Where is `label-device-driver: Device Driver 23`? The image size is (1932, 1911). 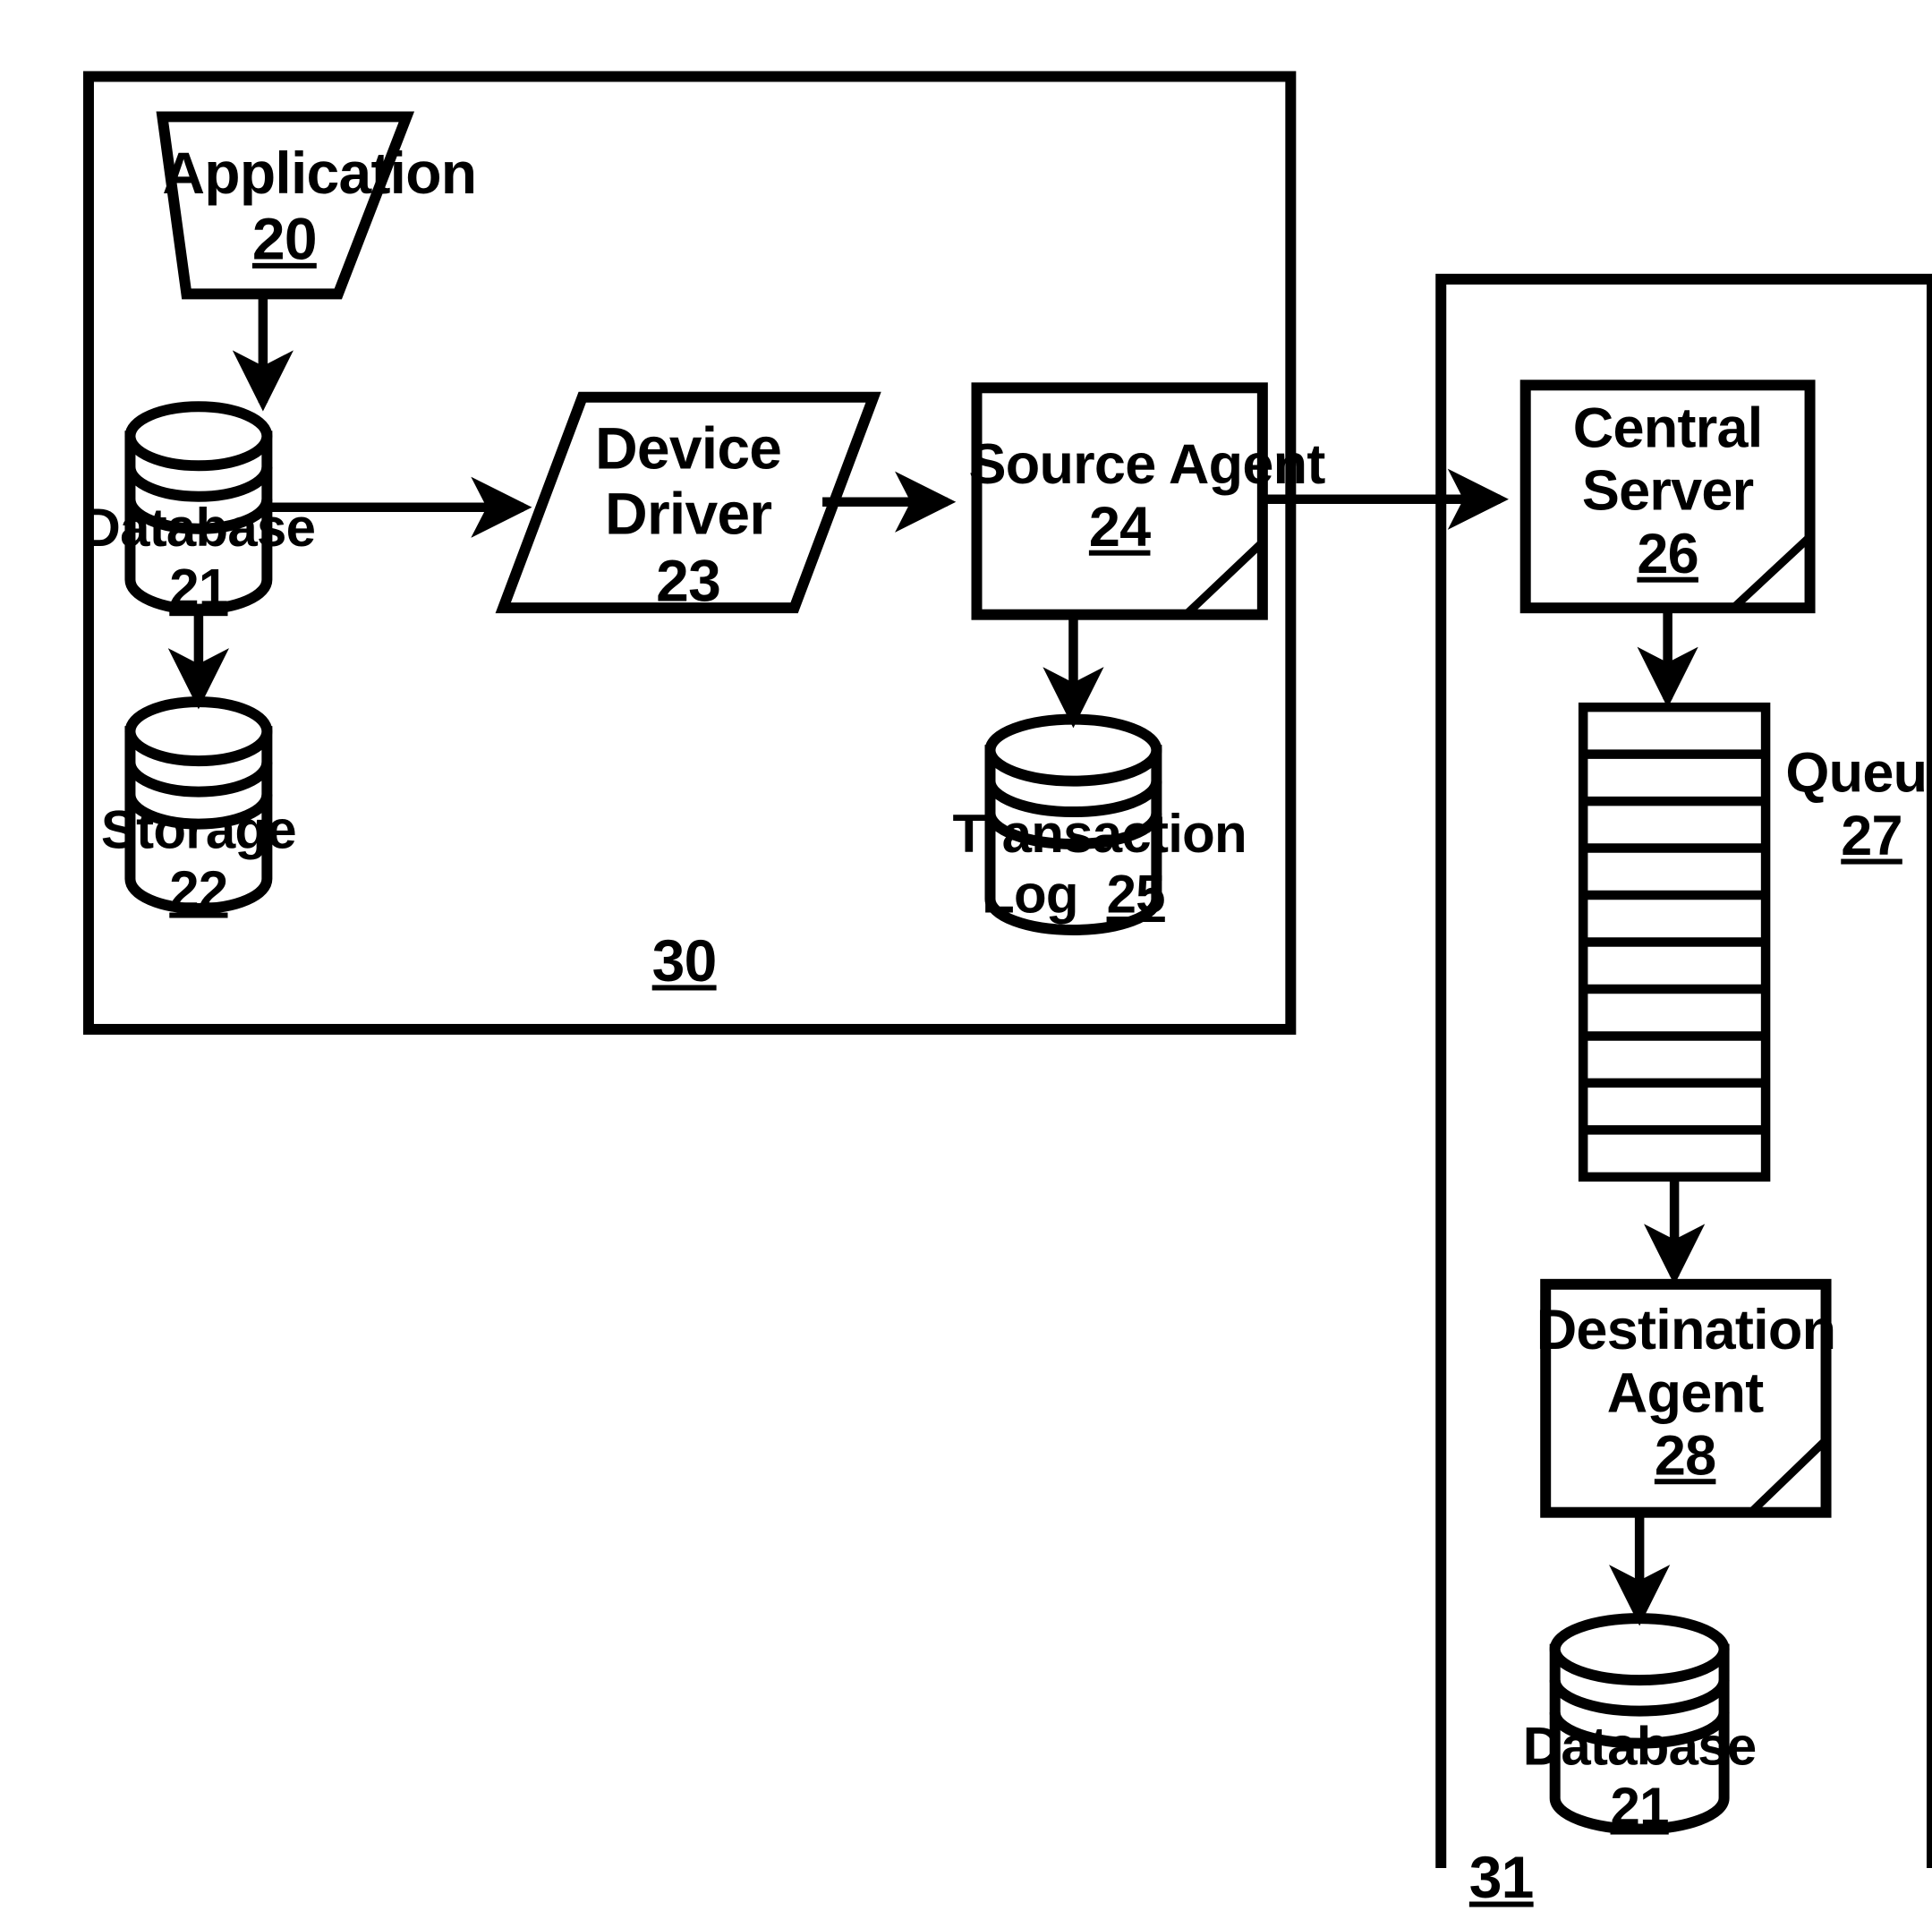
label-device-driver: Device Driver 23 is located at coordinates (689, 514).